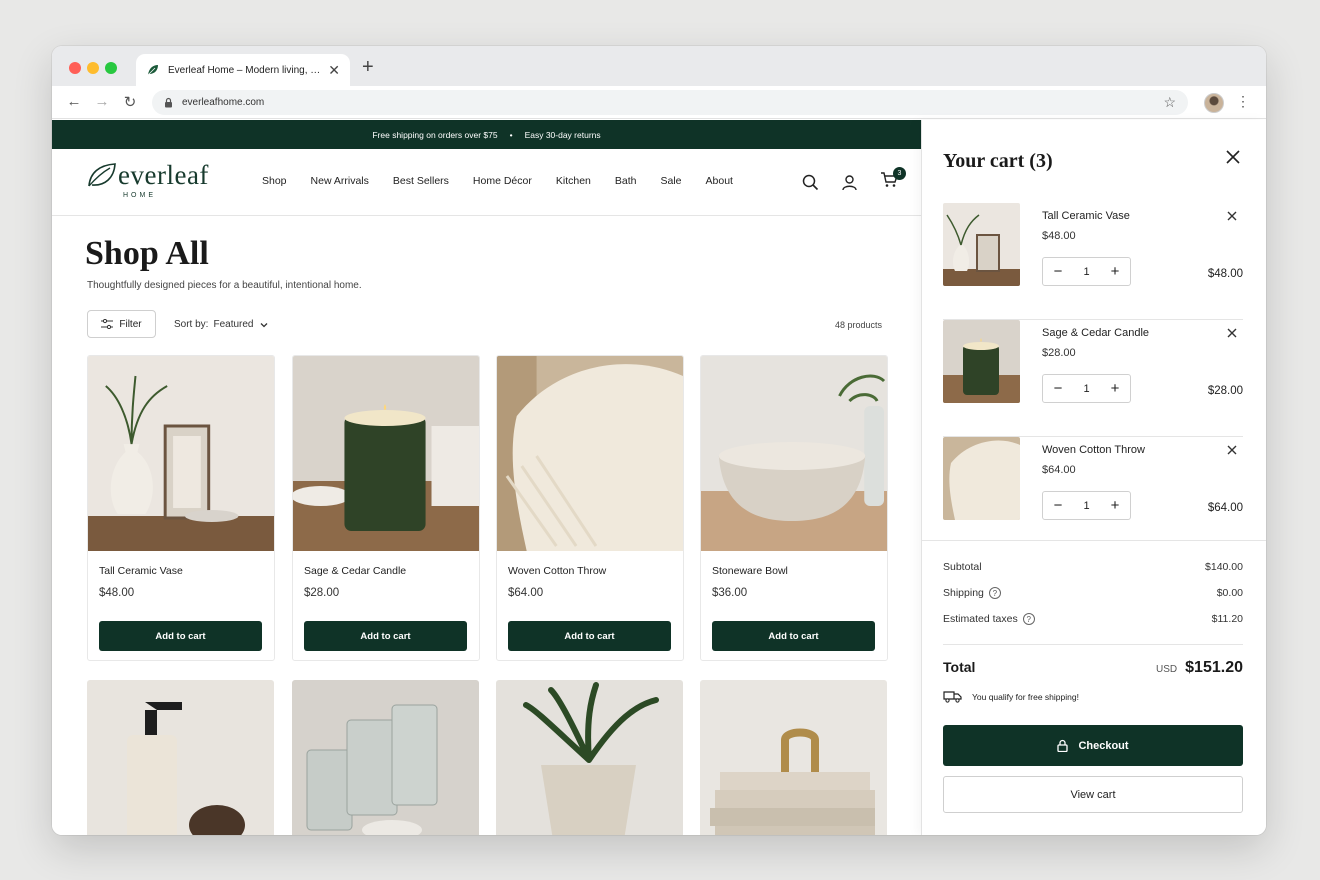 This screenshot has height=880, width=1320. Describe the element at coordinates (730, 593) in the screenshot. I see `product-price: $36.00` at that location.